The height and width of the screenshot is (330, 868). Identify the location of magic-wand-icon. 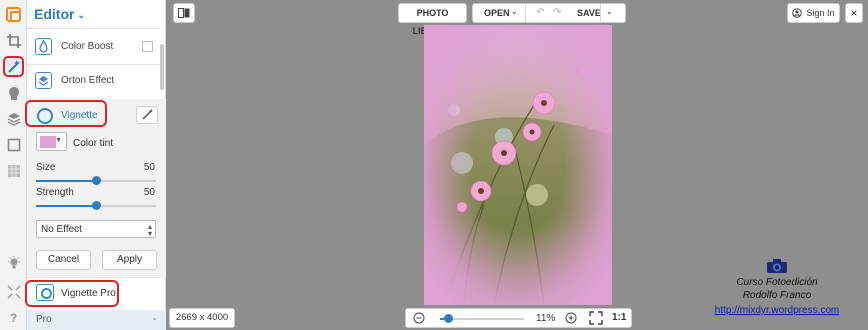
(13, 66).